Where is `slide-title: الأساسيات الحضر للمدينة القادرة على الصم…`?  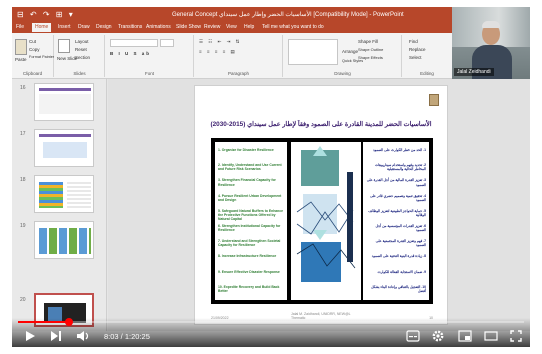 slide-title: الأساسيات الحضر للمدينة القادرة على الصم… is located at coordinates (321, 124).